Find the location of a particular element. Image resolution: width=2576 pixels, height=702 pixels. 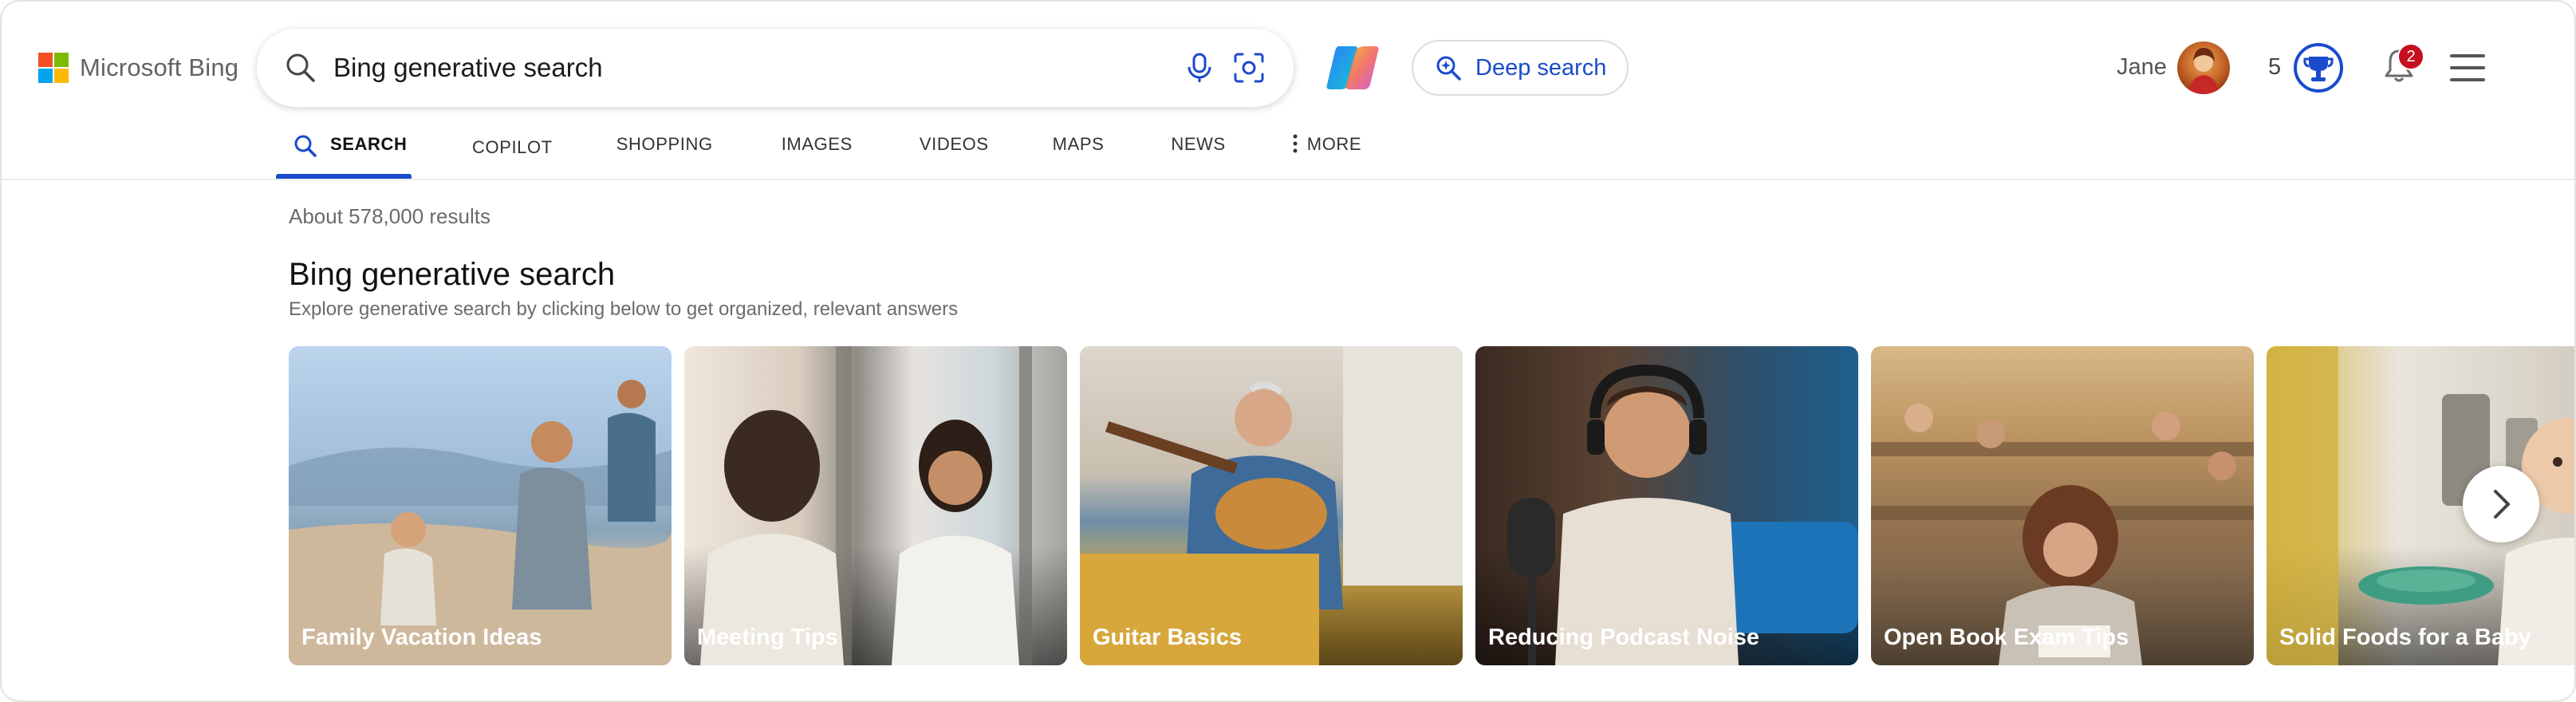

notification-badge: 2 is located at coordinates (2410, 56).